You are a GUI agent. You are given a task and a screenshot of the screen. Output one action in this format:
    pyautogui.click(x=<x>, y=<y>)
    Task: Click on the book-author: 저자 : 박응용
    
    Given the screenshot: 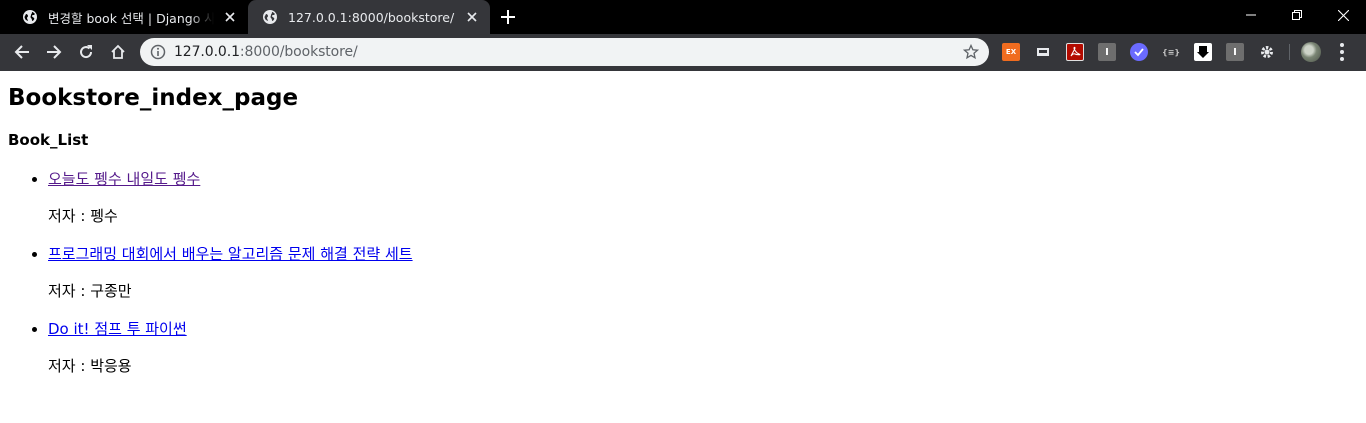 What is the action you would take?
    pyautogui.click(x=90, y=366)
    